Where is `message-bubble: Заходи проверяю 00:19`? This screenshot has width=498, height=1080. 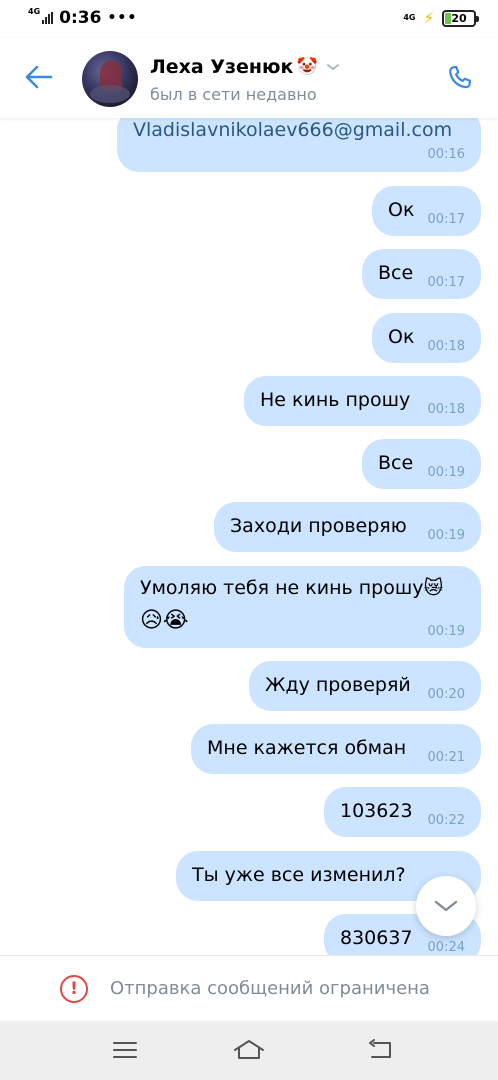
message-bubble: Заходи проверяю 00:19 is located at coordinates (347, 527).